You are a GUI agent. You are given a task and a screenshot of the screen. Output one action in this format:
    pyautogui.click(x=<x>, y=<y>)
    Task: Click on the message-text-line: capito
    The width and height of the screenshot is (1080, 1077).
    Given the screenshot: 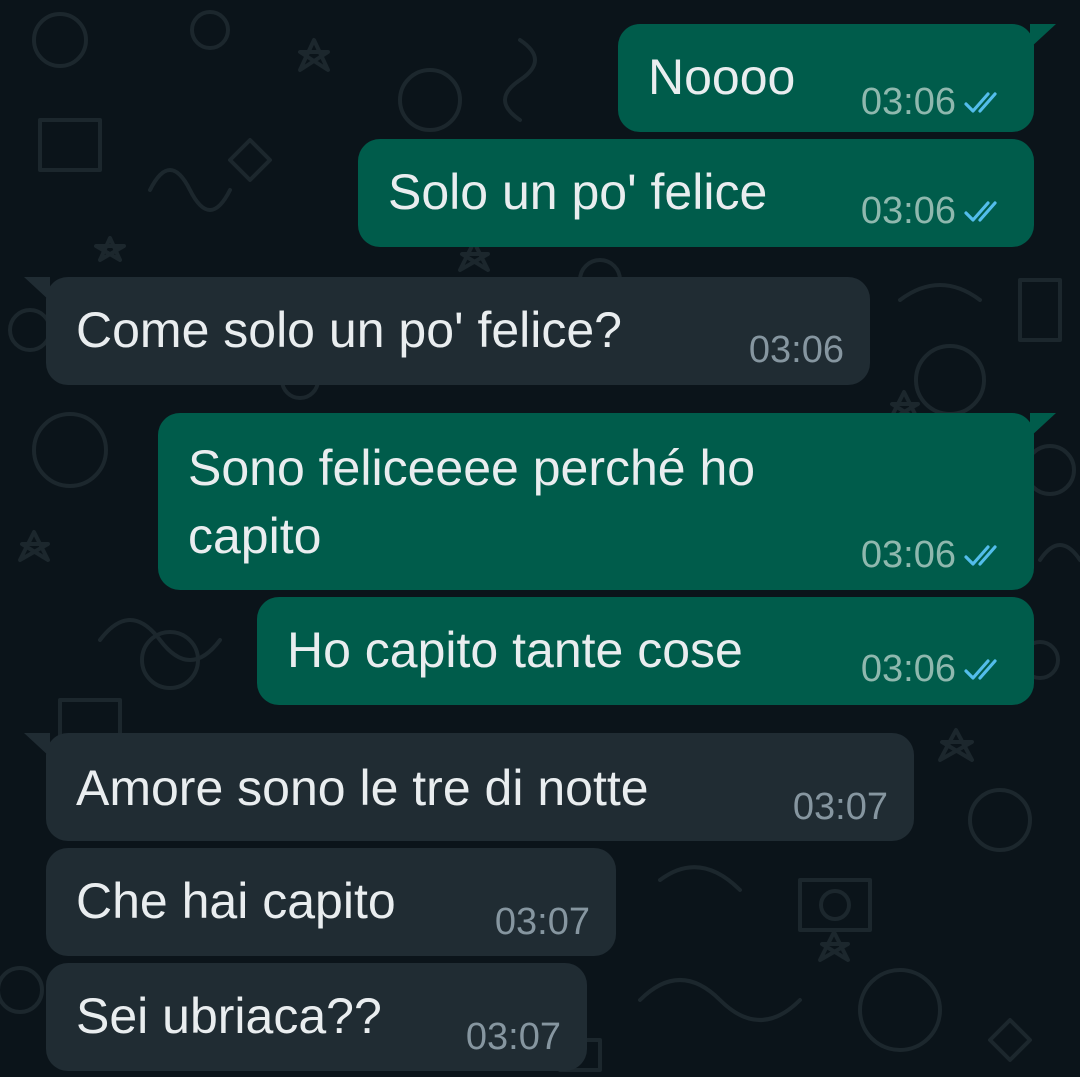 What is the action you would take?
    pyautogui.click(x=255, y=536)
    